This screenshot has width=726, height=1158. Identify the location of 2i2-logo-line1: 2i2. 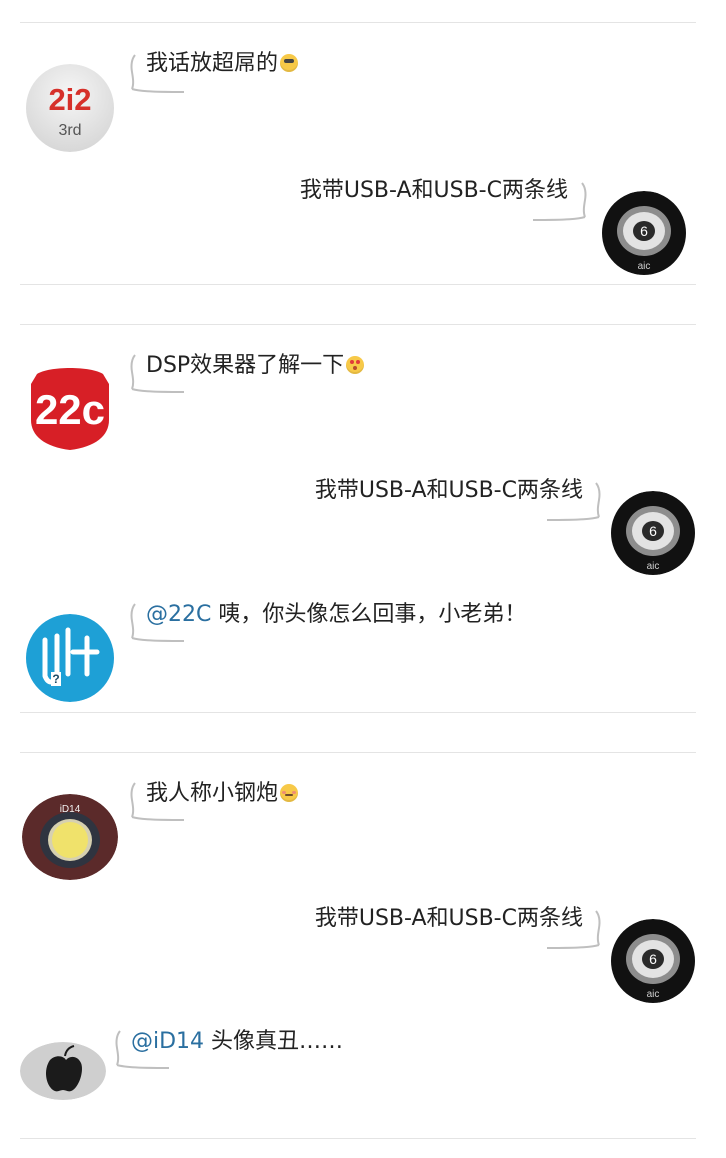
(69, 99).